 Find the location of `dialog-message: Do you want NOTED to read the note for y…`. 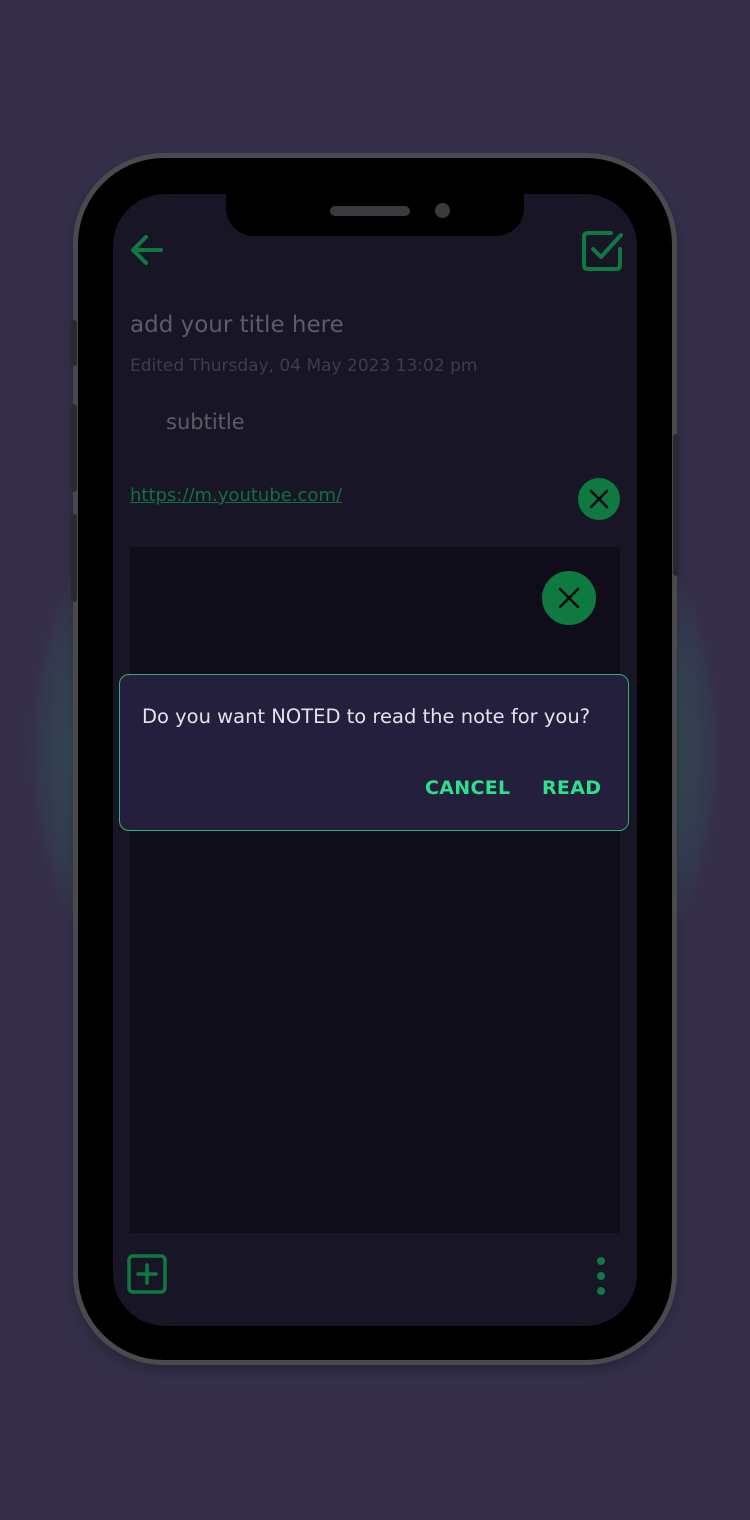

dialog-message: Do you want NOTED to read the note for y… is located at coordinates (366, 716).